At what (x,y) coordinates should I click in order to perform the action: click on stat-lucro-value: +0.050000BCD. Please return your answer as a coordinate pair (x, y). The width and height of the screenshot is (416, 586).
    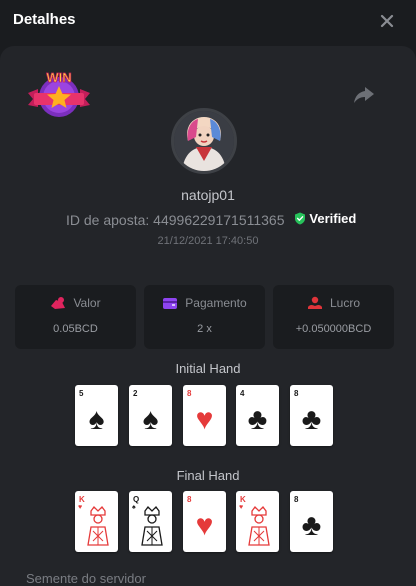
    Looking at the image, I should click on (333, 329).